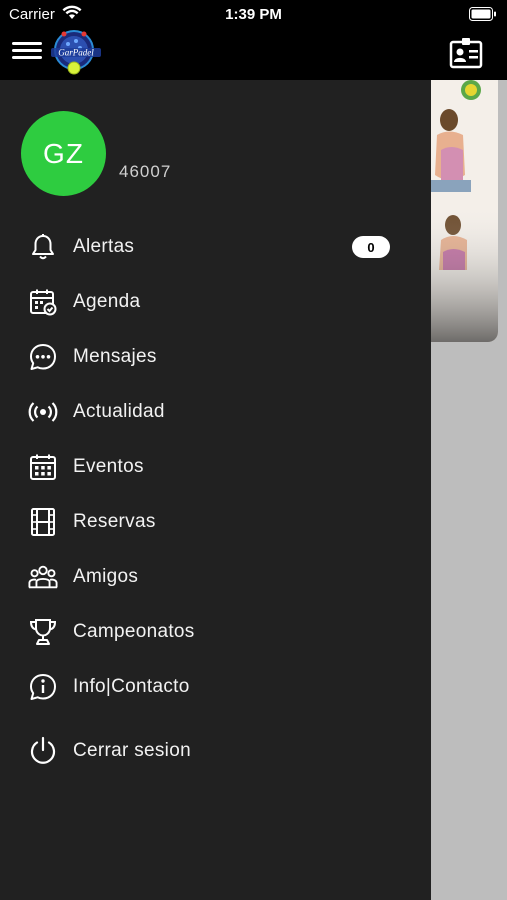  Describe the element at coordinates (483, 16) in the screenshot. I see `battery-icon` at that location.